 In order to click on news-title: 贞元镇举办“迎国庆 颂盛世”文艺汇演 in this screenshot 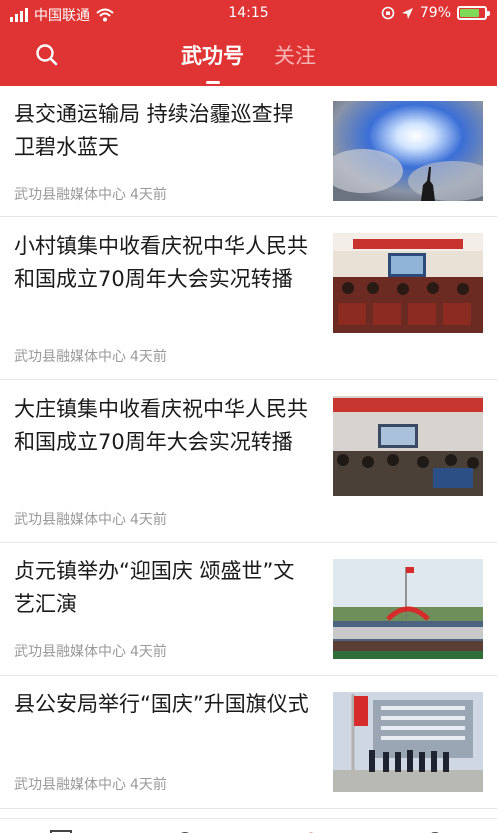, I will do `click(154, 587)`.